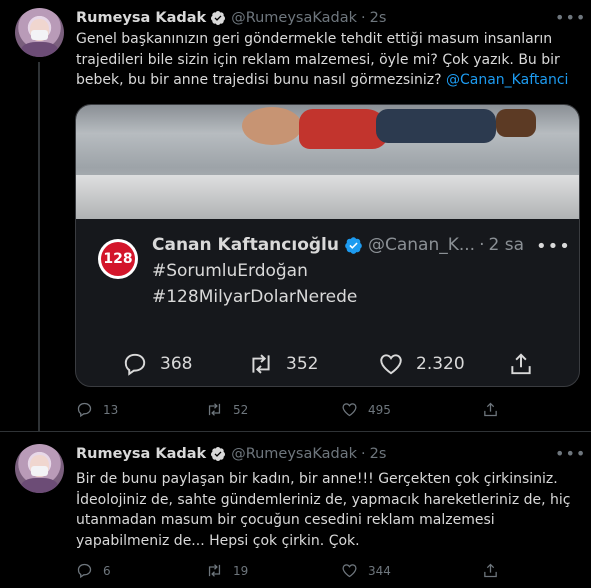 The width and height of the screenshot is (591, 588). Describe the element at coordinates (327, 364) in the screenshot. I see `quoted-action-bar: 368 352 2.320` at that location.